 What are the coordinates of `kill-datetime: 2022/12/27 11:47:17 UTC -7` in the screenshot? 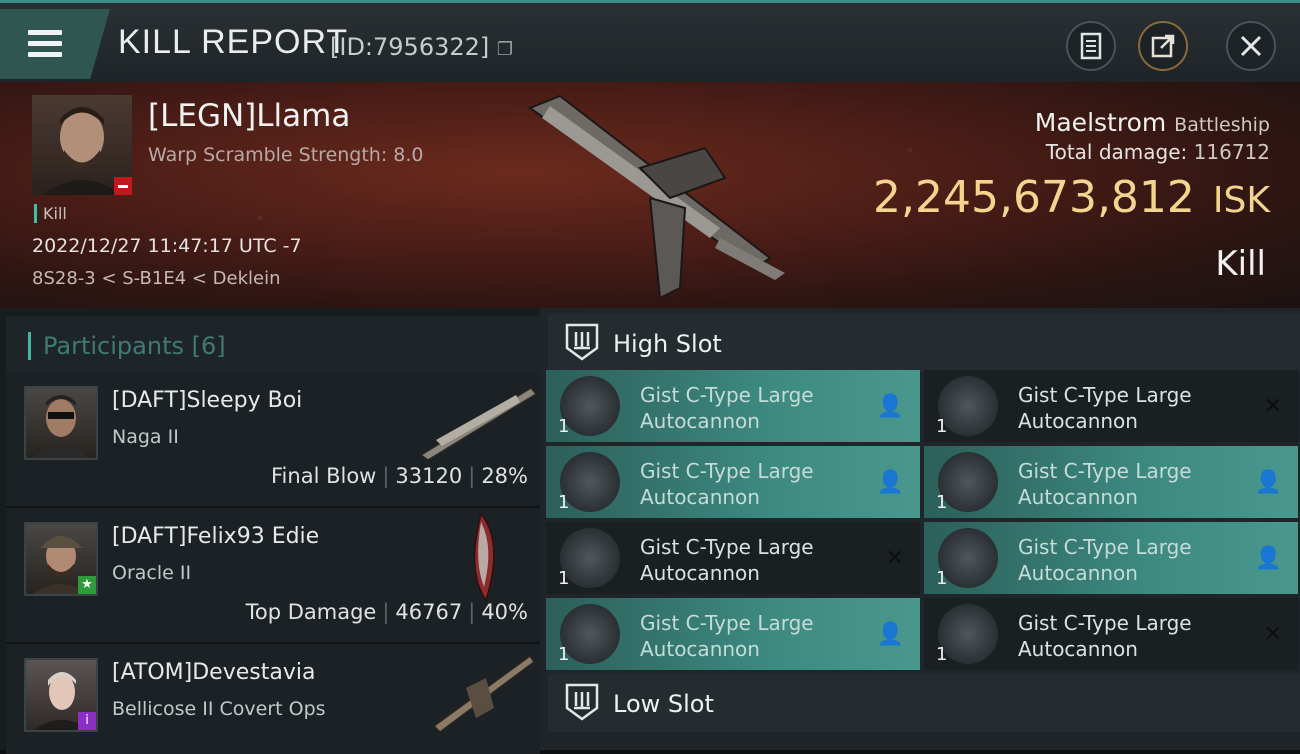 It's located at (167, 246).